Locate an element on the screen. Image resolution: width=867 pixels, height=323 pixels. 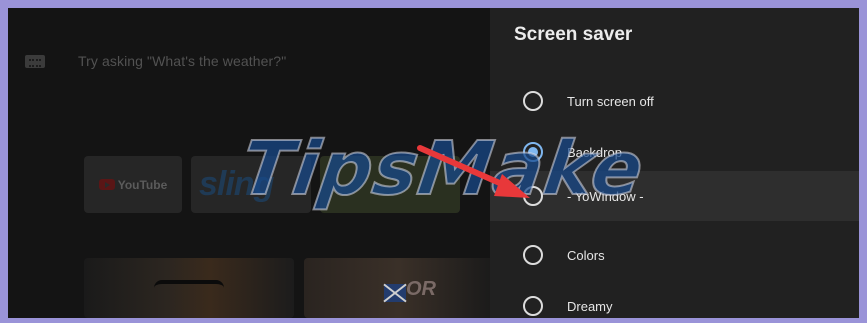
content-row: OR is located at coordinates (287, 288).